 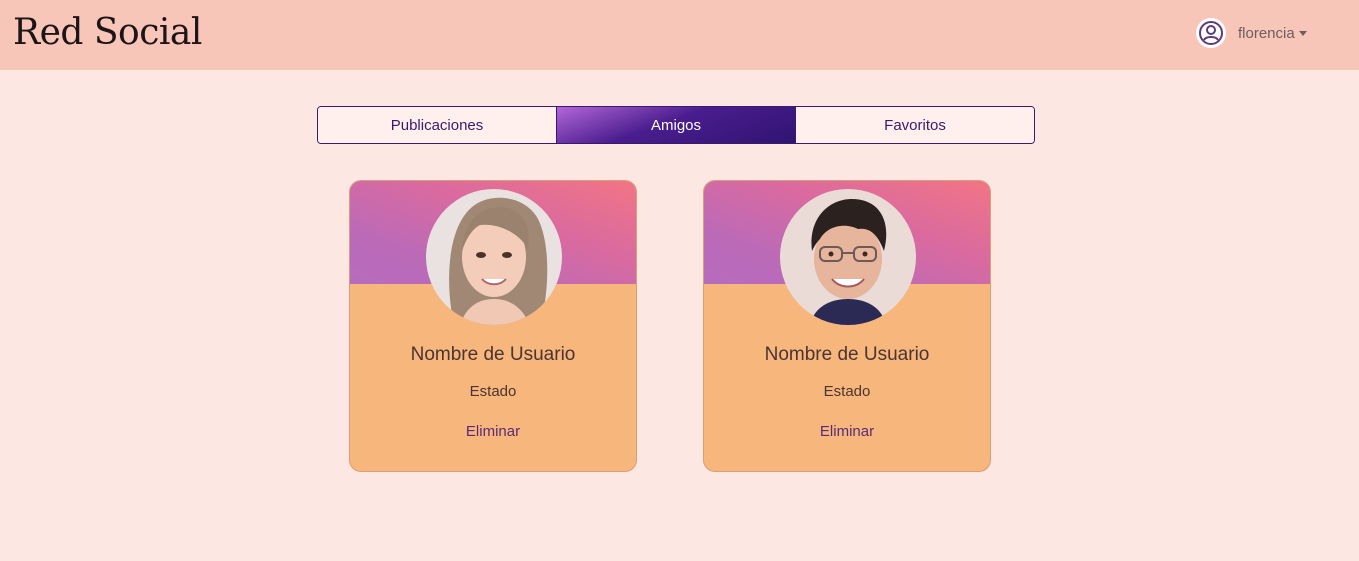 What do you see at coordinates (679, 35) in the screenshot?
I see `navbar: Red Social florencia` at bounding box center [679, 35].